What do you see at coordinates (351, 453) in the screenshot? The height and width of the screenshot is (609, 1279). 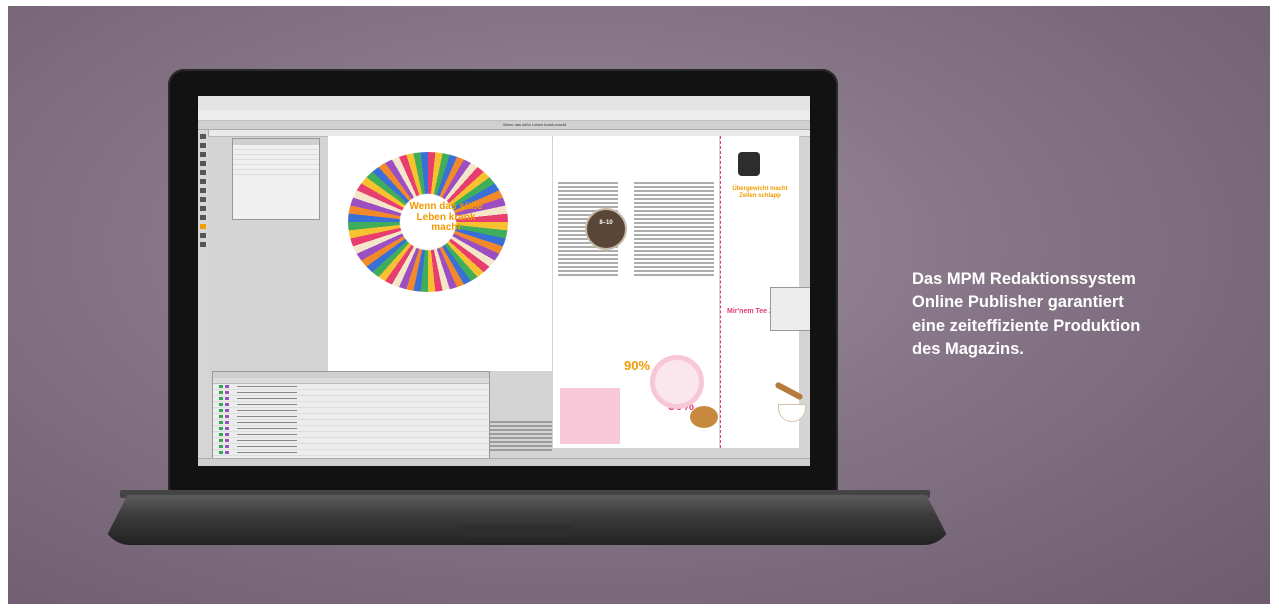 I see `table-row` at bounding box center [351, 453].